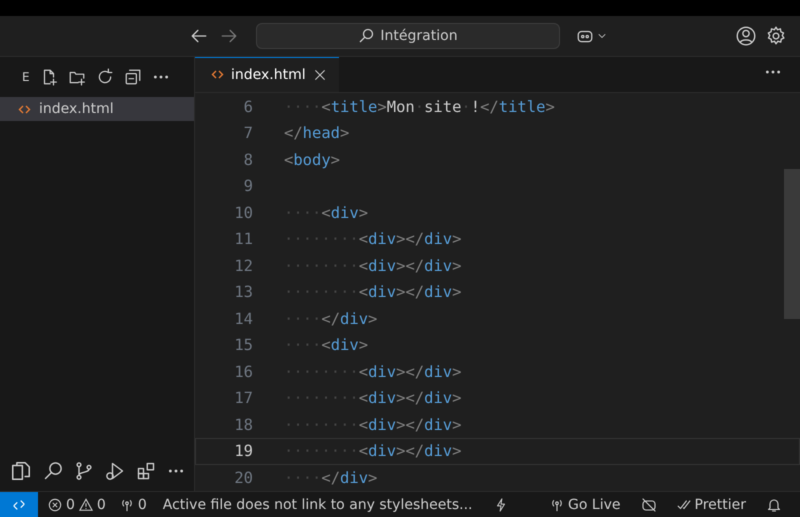 This screenshot has width=800, height=517. I want to click on line-number: 14, so click(243, 319).